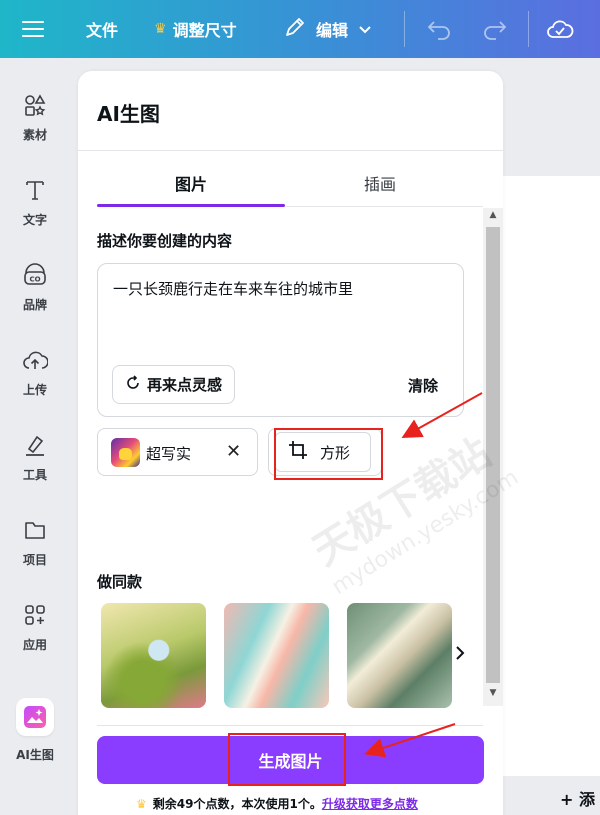 The height and width of the screenshot is (815, 600). What do you see at coordinates (365, 29) in the screenshot?
I see `chevron-down-icon` at bounding box center [365, 29].